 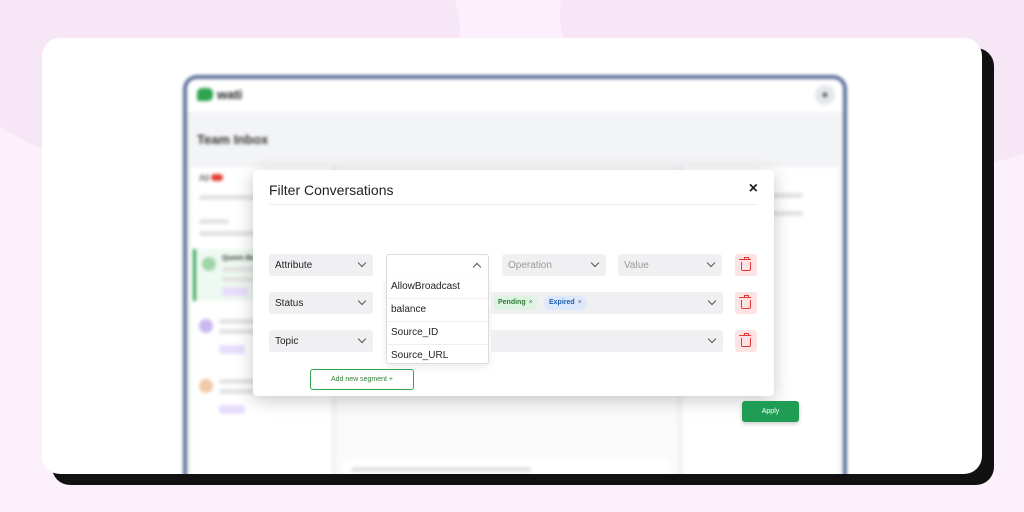 I want to click on dropdown-option: Source_URL, so click(x=437, y=356).